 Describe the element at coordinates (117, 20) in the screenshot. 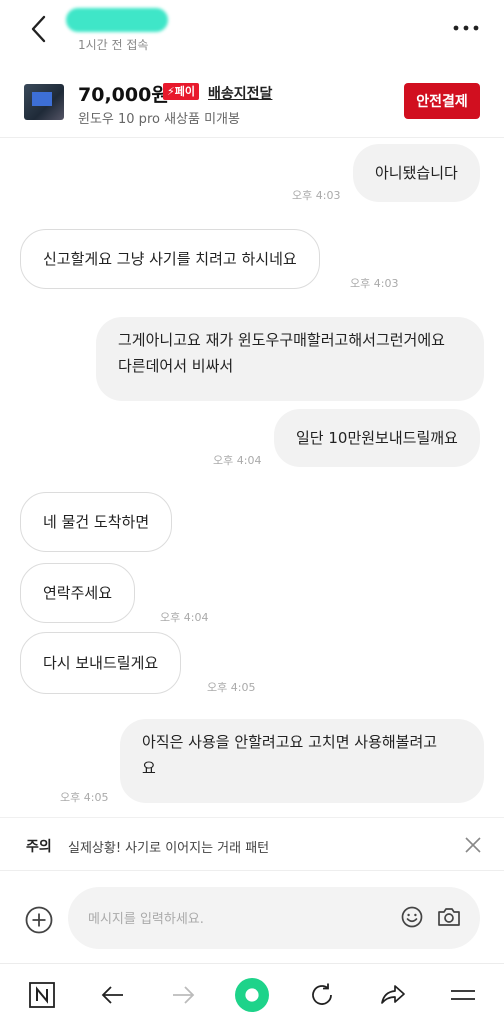

I see `blurred-username` at that location.